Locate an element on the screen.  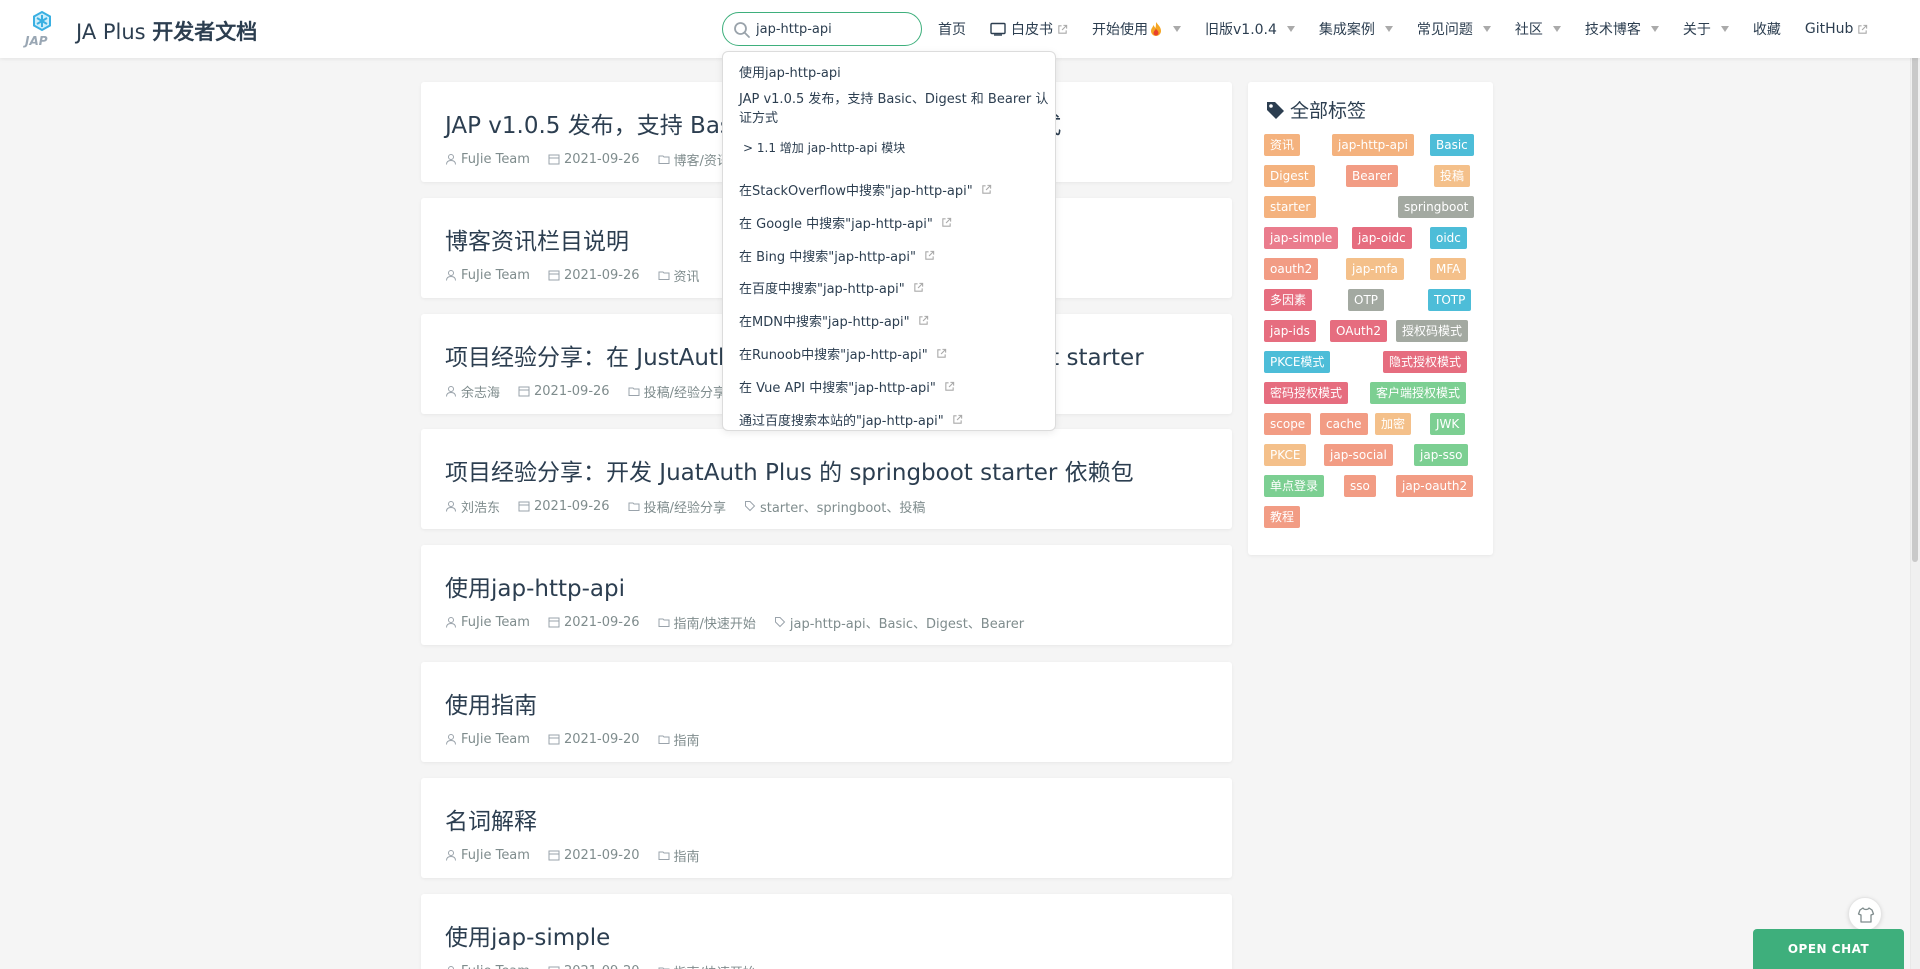
tag-chip: jap-mfa is located at coordinates (1375, 269).